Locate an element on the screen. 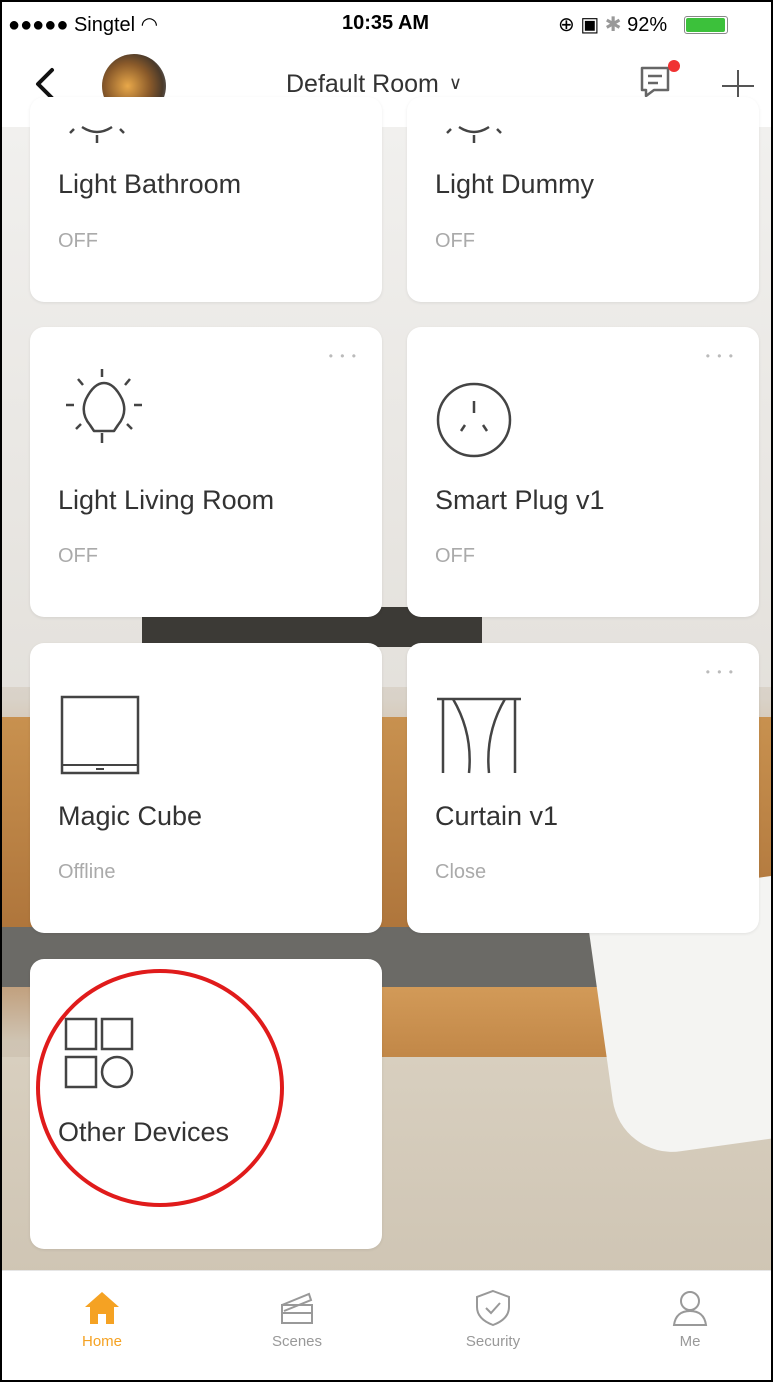  cube-icon is located at coordinates (100, 735).